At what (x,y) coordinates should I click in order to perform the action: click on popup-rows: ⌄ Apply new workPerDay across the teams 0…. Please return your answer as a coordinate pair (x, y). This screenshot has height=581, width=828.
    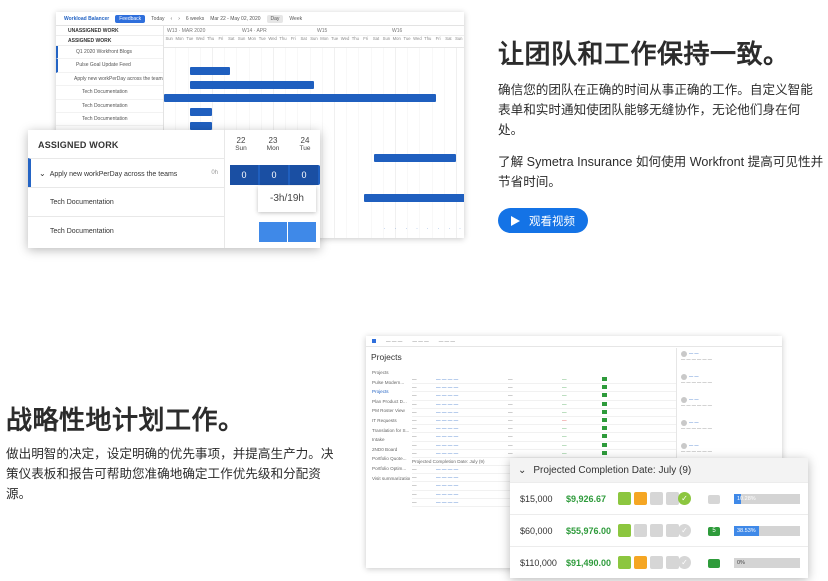
    Looking at the image, I should click on (126, 203).